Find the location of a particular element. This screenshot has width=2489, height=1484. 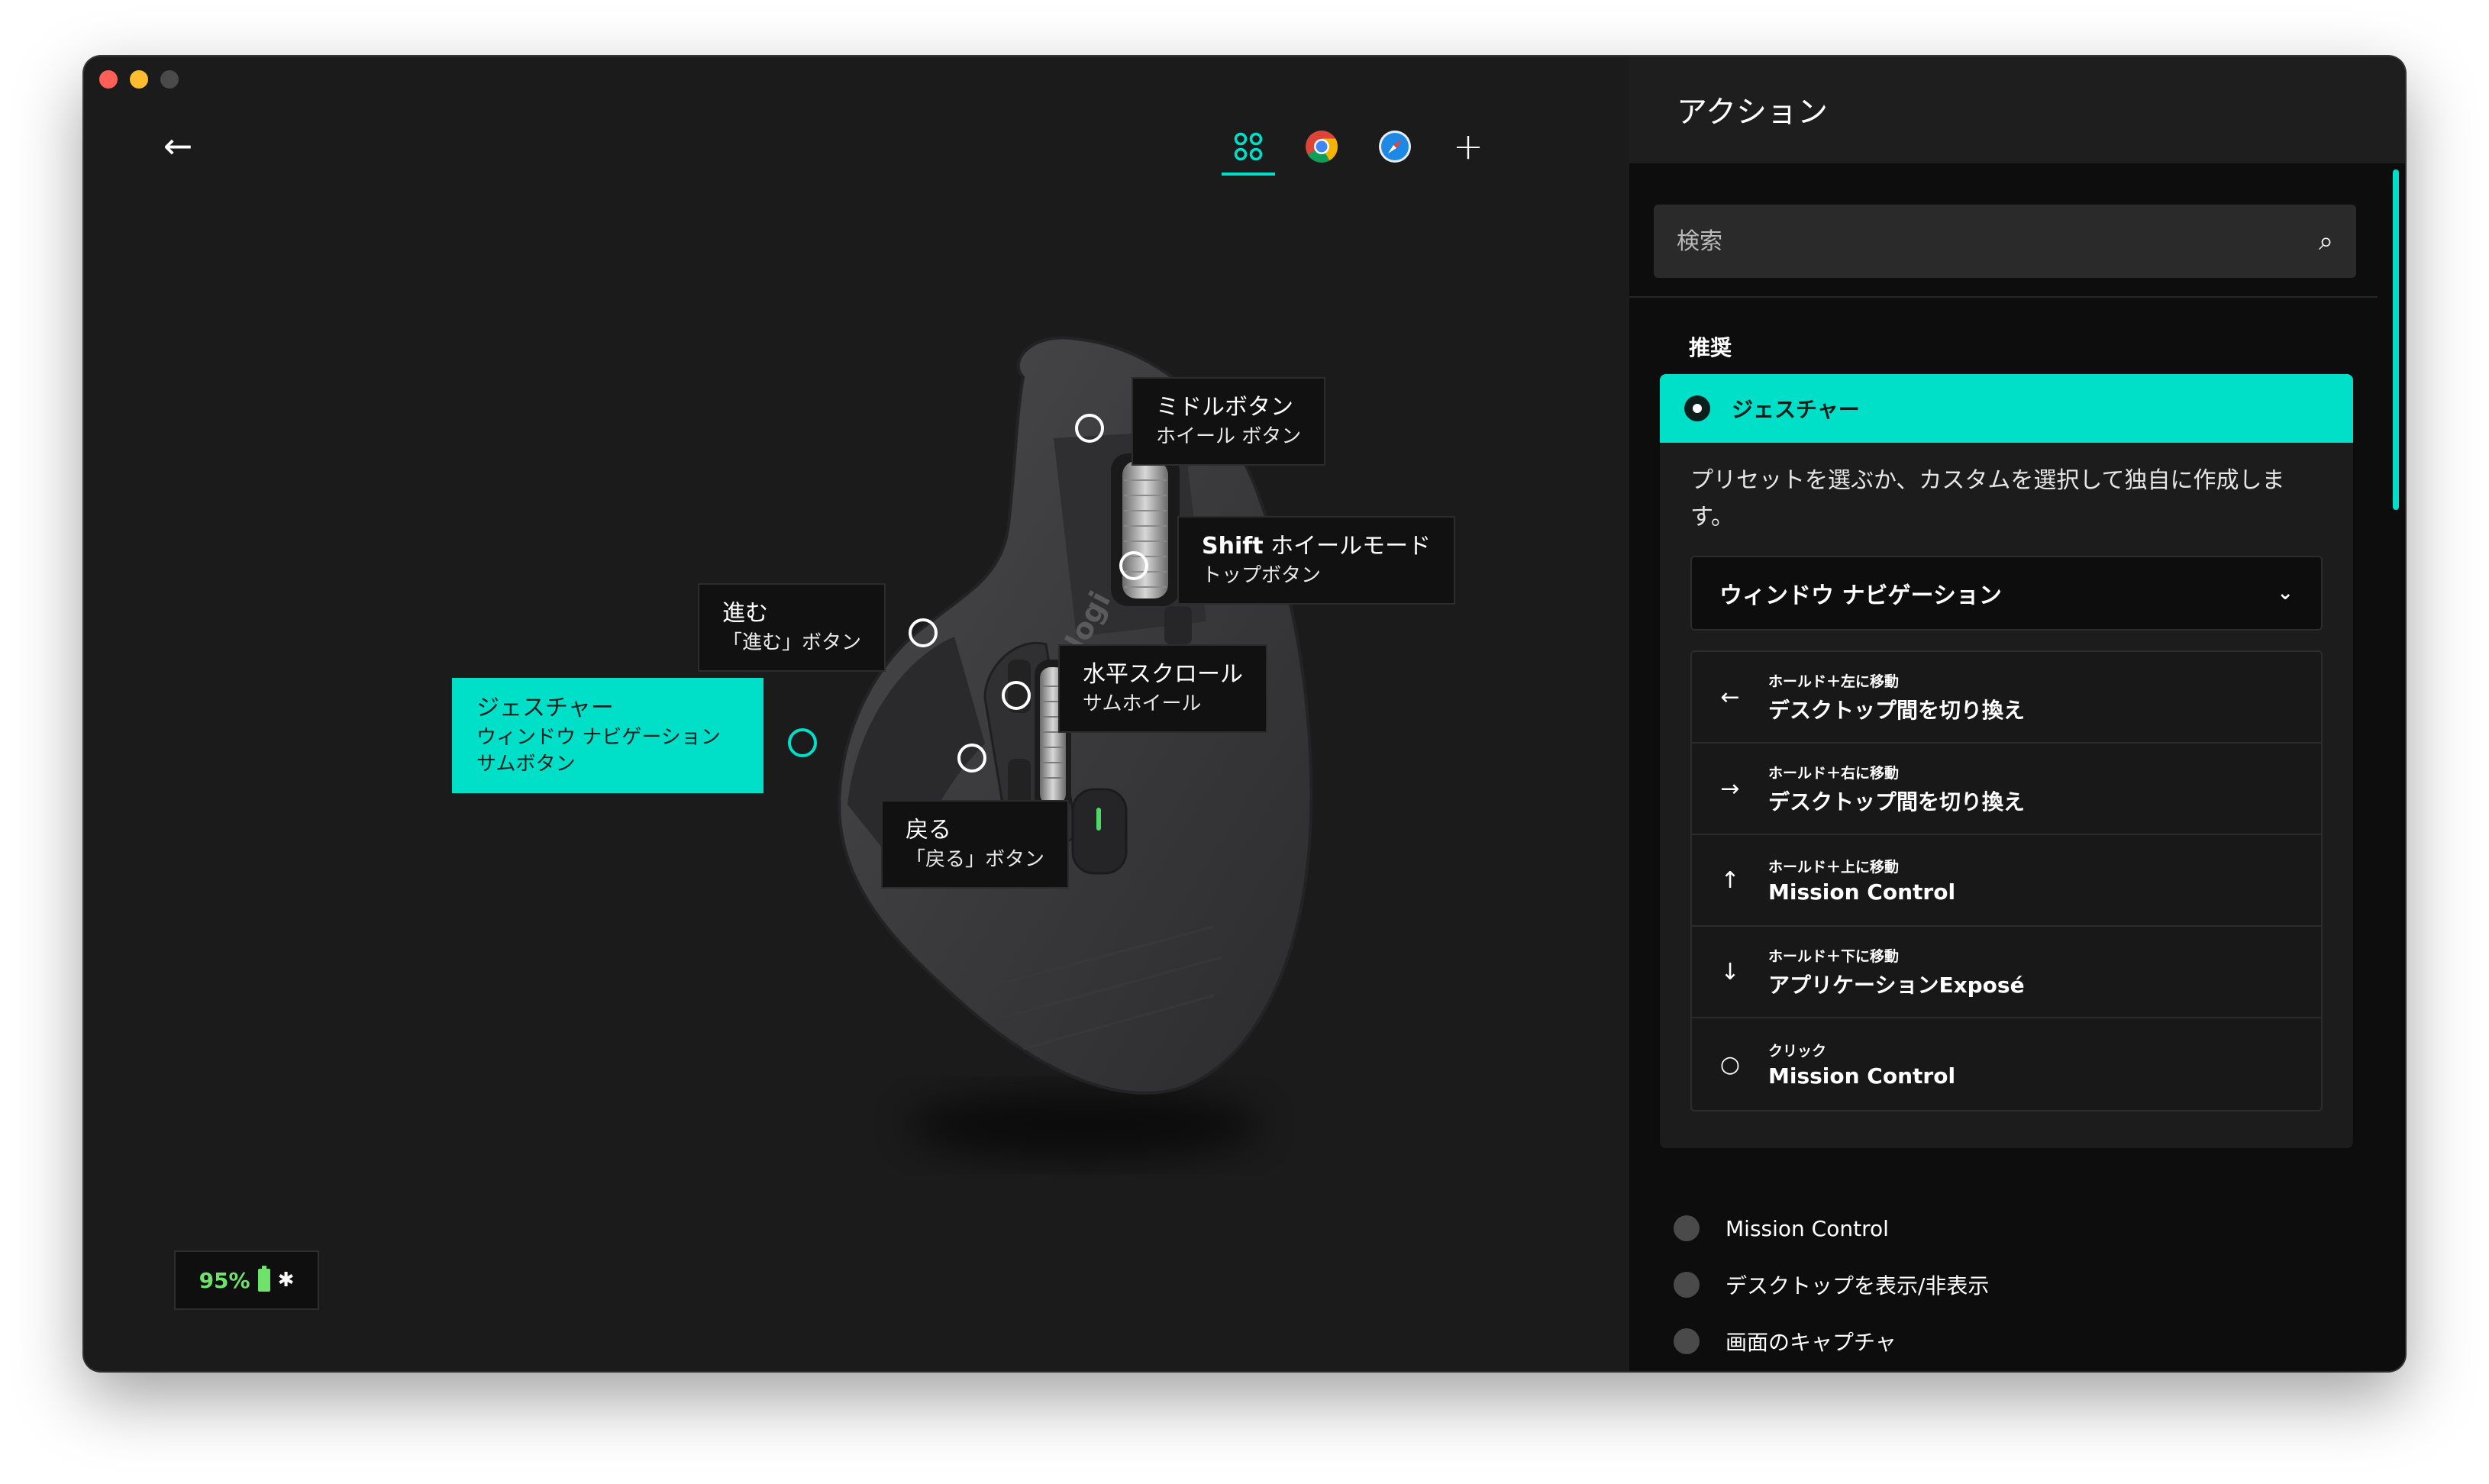

hotspot-shift-button is located at coordinates (1134, 565).